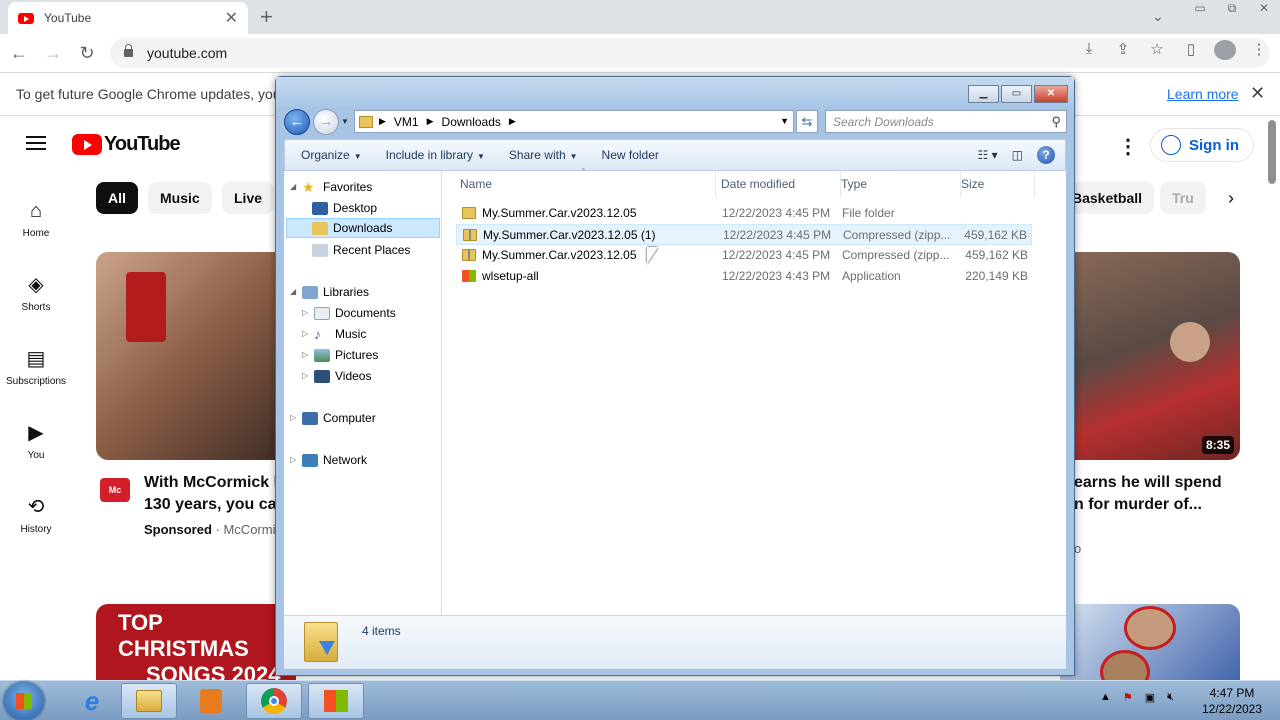  I want to click on taskbar-windows-app, so click(336, 701).